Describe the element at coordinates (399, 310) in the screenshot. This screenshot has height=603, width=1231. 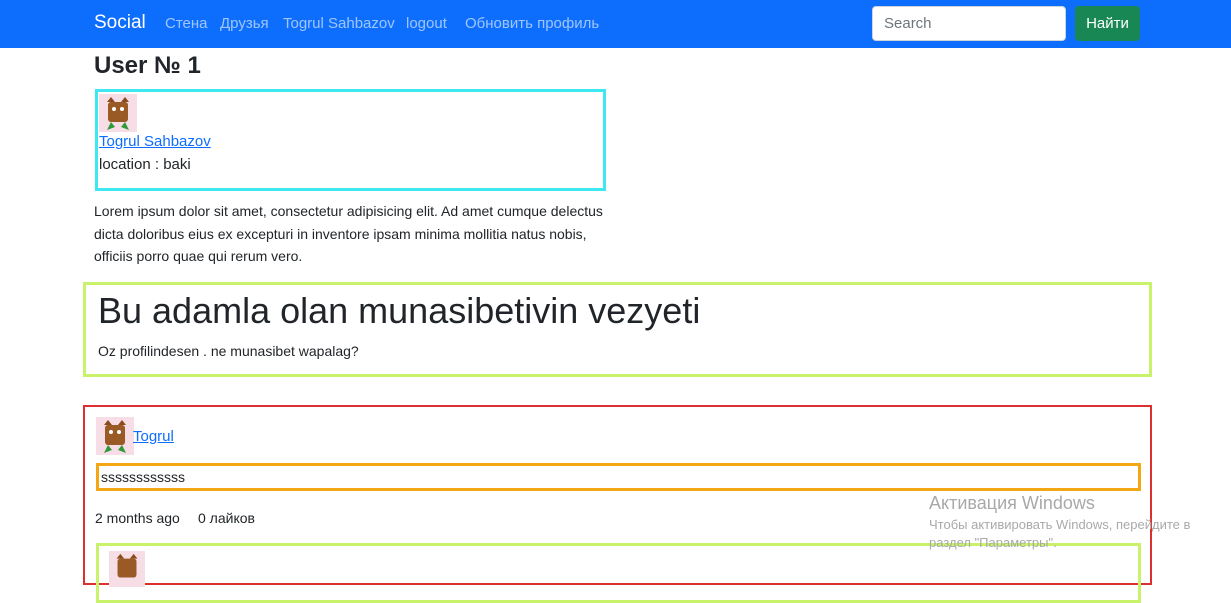
I see `relationship-title: Bu adamla olan munasibetivin vezyeti` at that location.